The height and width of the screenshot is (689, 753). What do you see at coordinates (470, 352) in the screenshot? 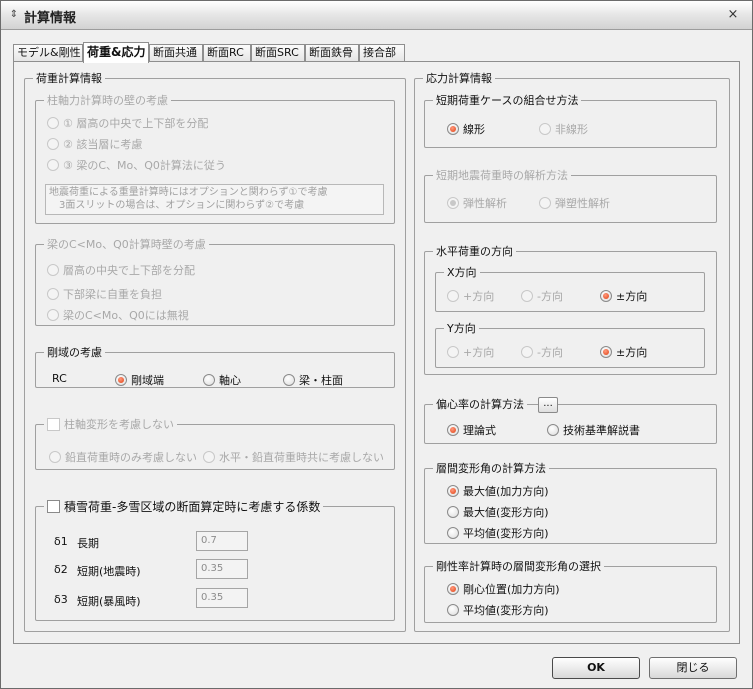
I see `y-dir-option-plus: +方向` at bounding box center [470, 352].